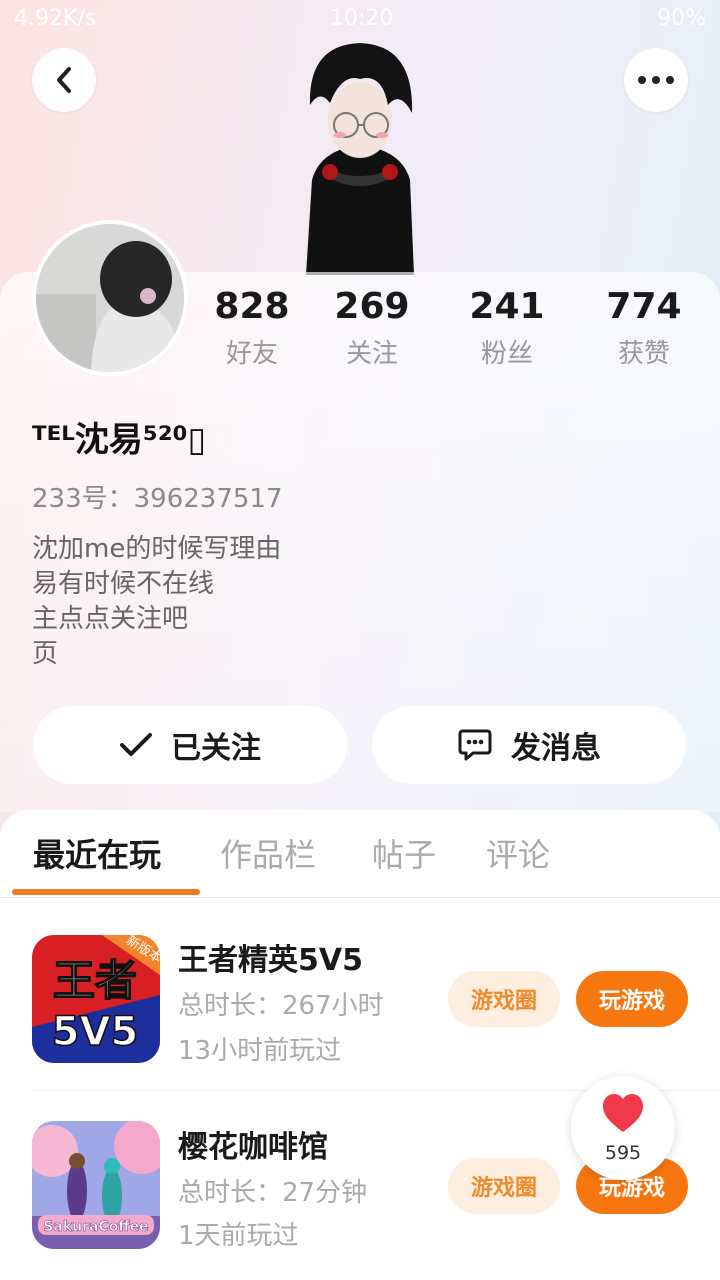 The image size is (720, 1280). What do you see at coordinates (253, 1144) in the screenshot?
I see `game-name: 樱花咖啡馆` at bounding box center [253, 1144].